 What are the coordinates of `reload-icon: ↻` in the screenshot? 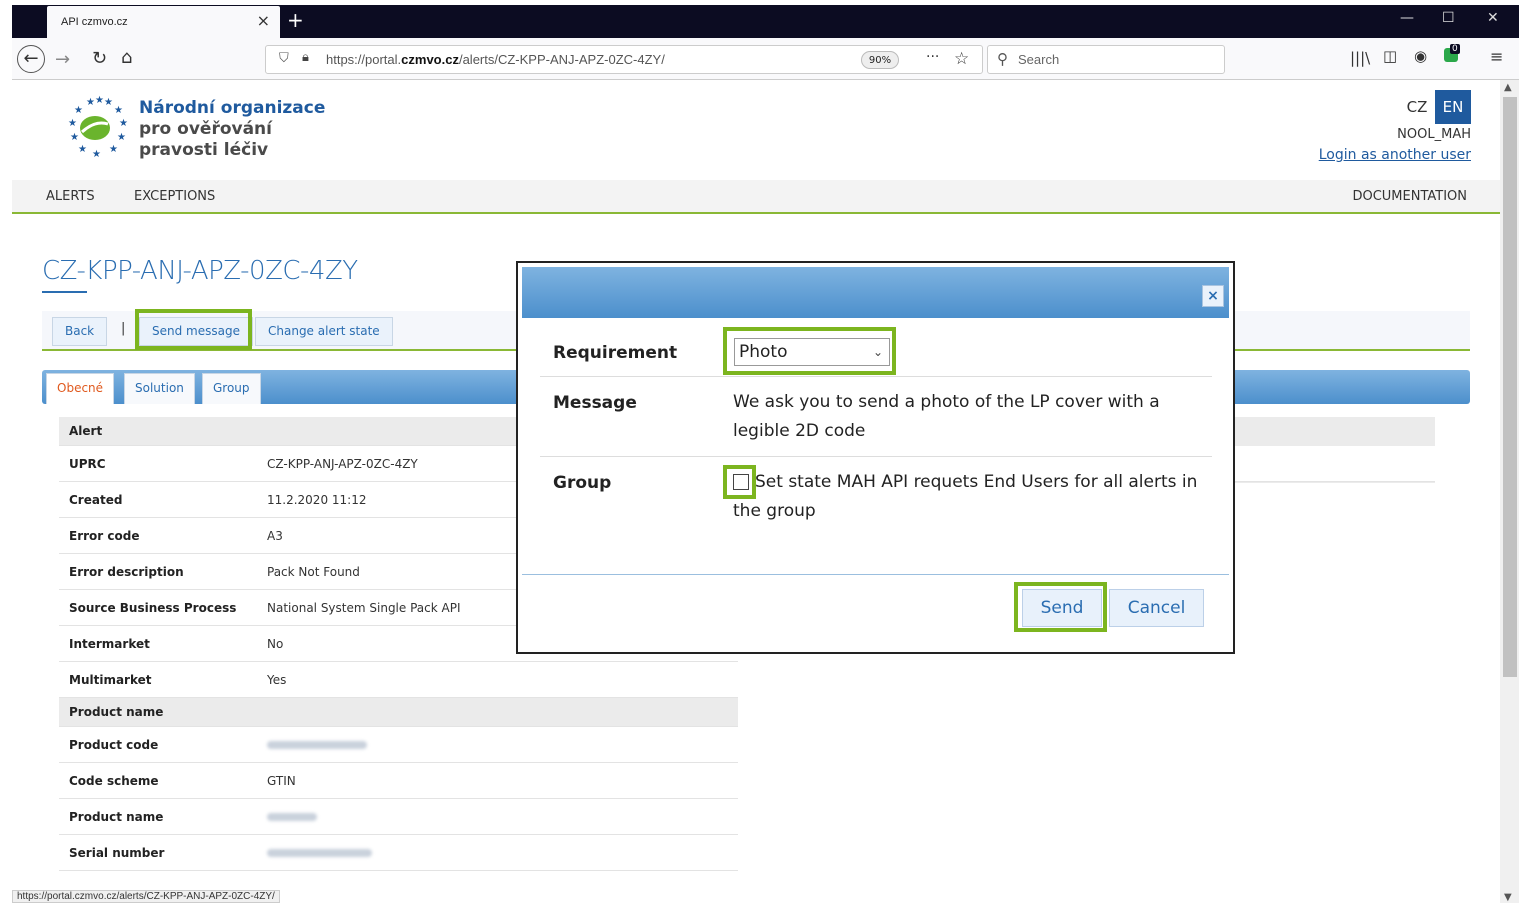 It's located at (99, 58).